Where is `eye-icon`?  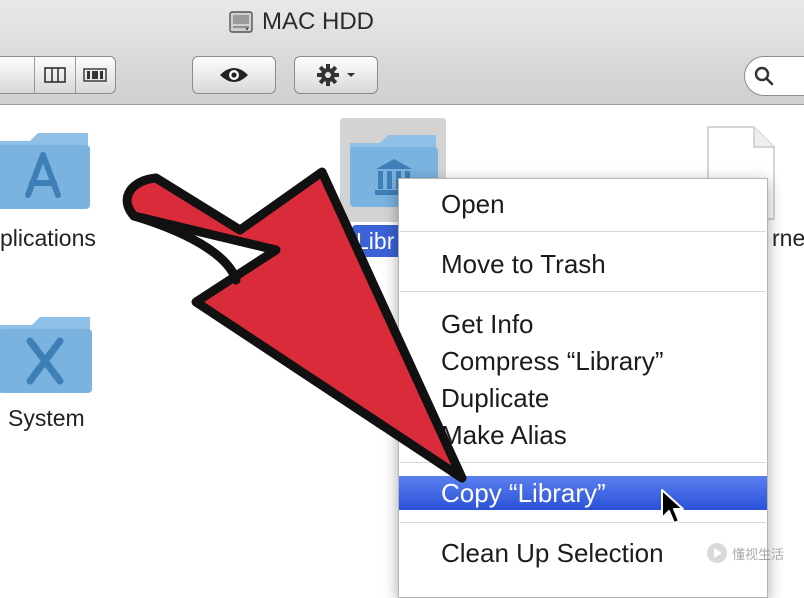 eye-icon is located at coordinates (234, 75).